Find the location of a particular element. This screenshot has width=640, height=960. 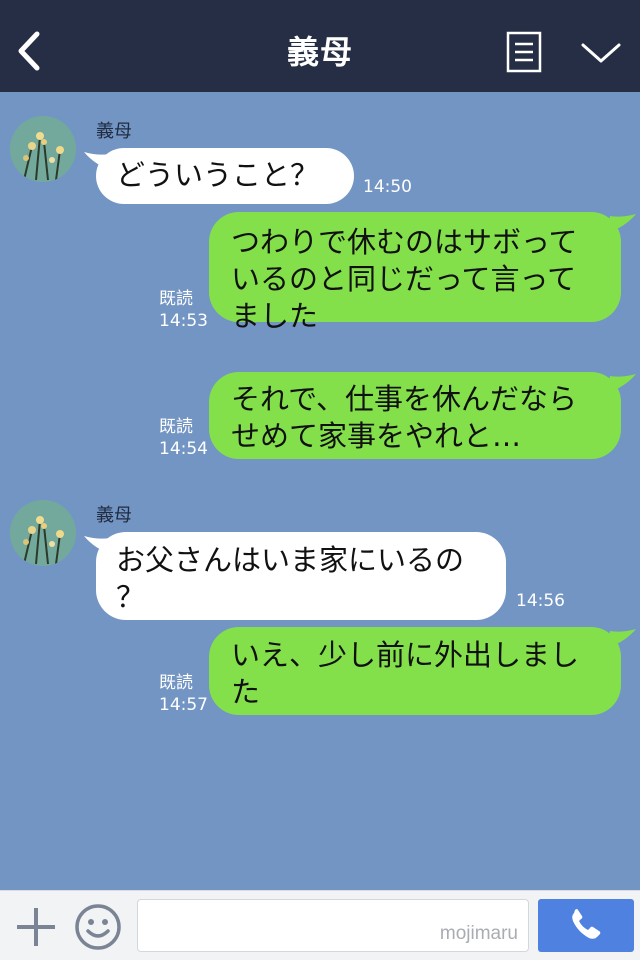

message-time: 14:54 is located at coordinates (183, 449).